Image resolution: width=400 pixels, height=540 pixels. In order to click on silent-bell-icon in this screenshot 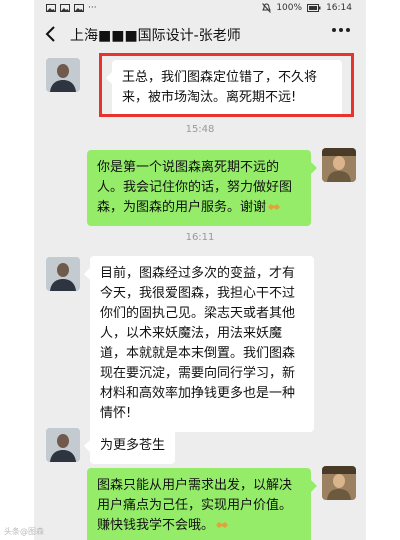, I will do `click(267, 8)`.